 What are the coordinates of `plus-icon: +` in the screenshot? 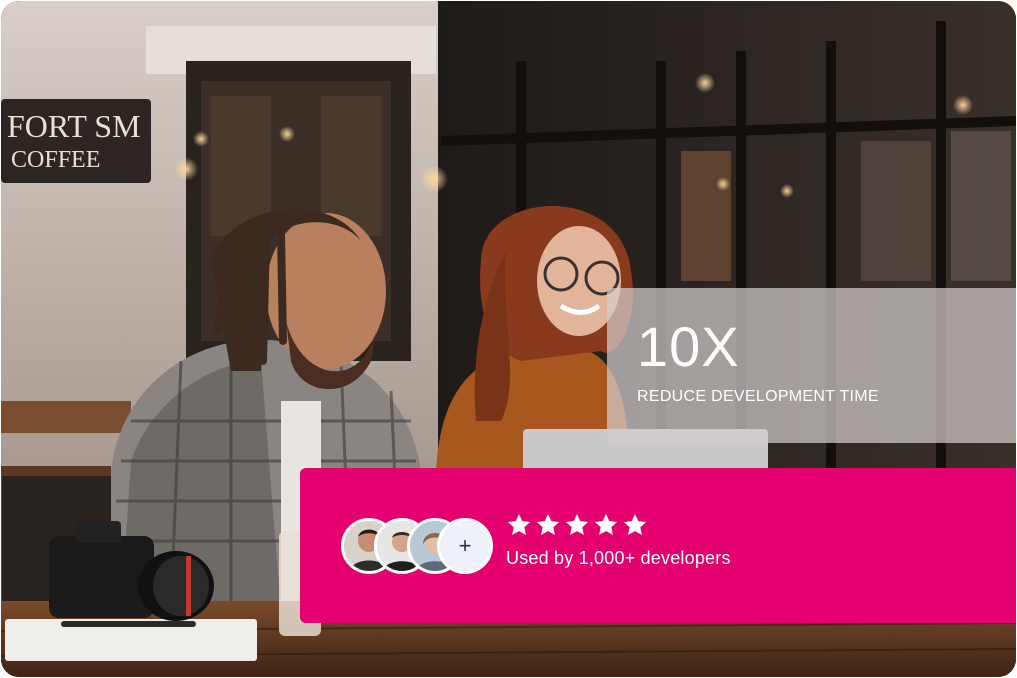 It's located at (465, 545).